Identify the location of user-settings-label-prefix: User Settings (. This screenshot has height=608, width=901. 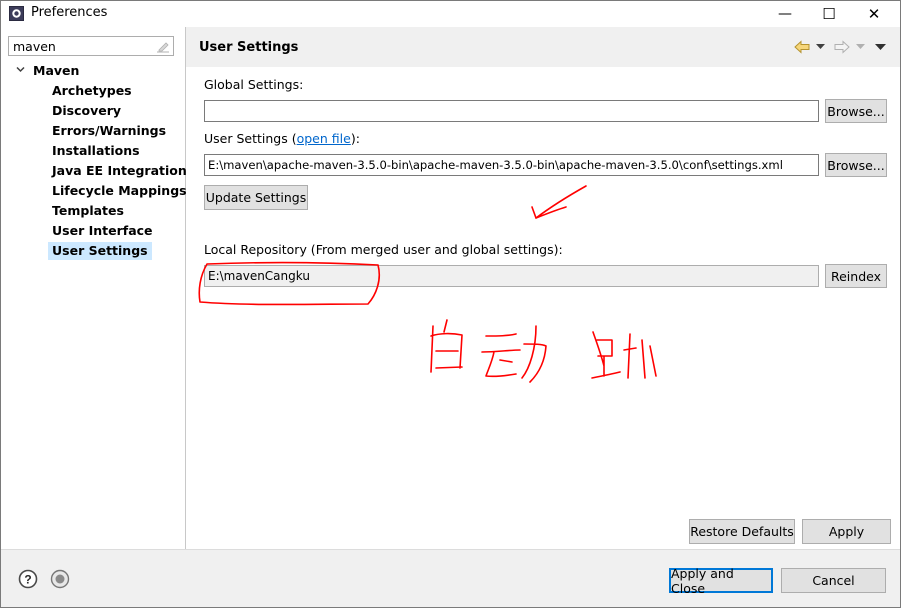
(250, 138).